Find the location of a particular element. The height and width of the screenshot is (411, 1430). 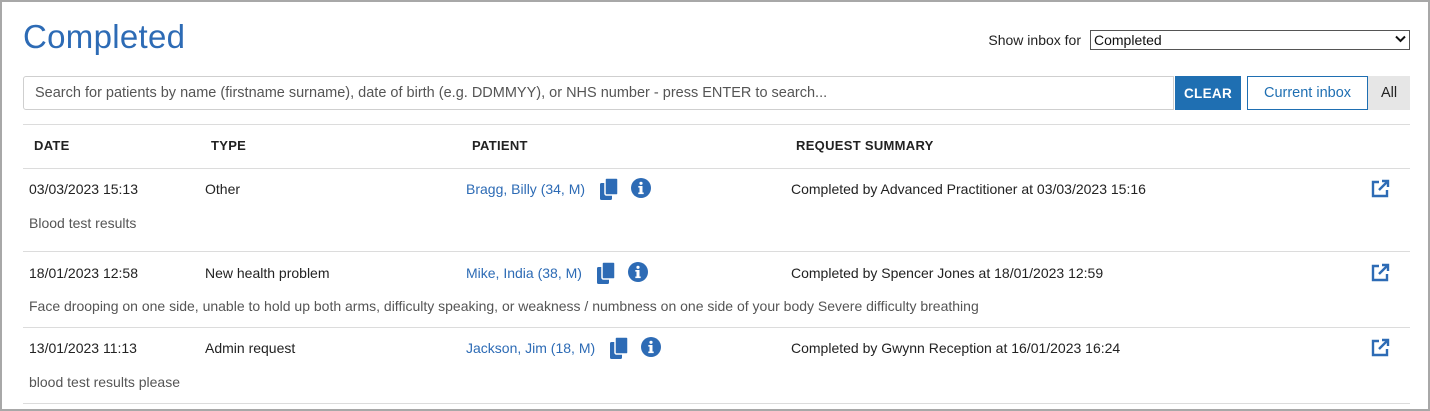

current-inbox-button: Current inbox is located at coordinates (1307, 93).